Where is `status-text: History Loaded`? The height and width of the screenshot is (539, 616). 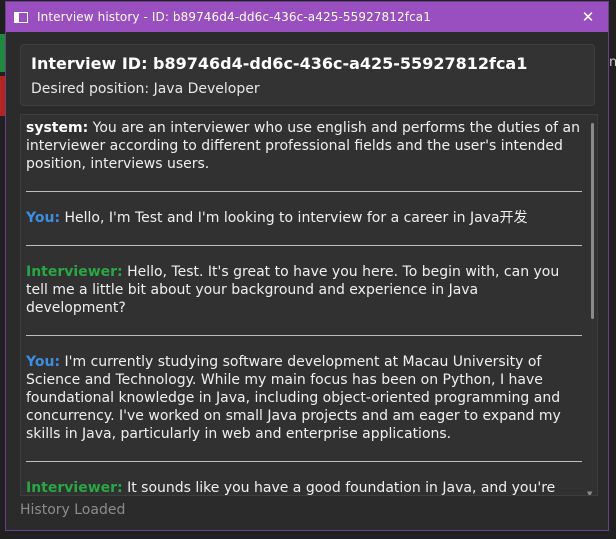
status-text: History Loaded is located at coordinates (73, 510).